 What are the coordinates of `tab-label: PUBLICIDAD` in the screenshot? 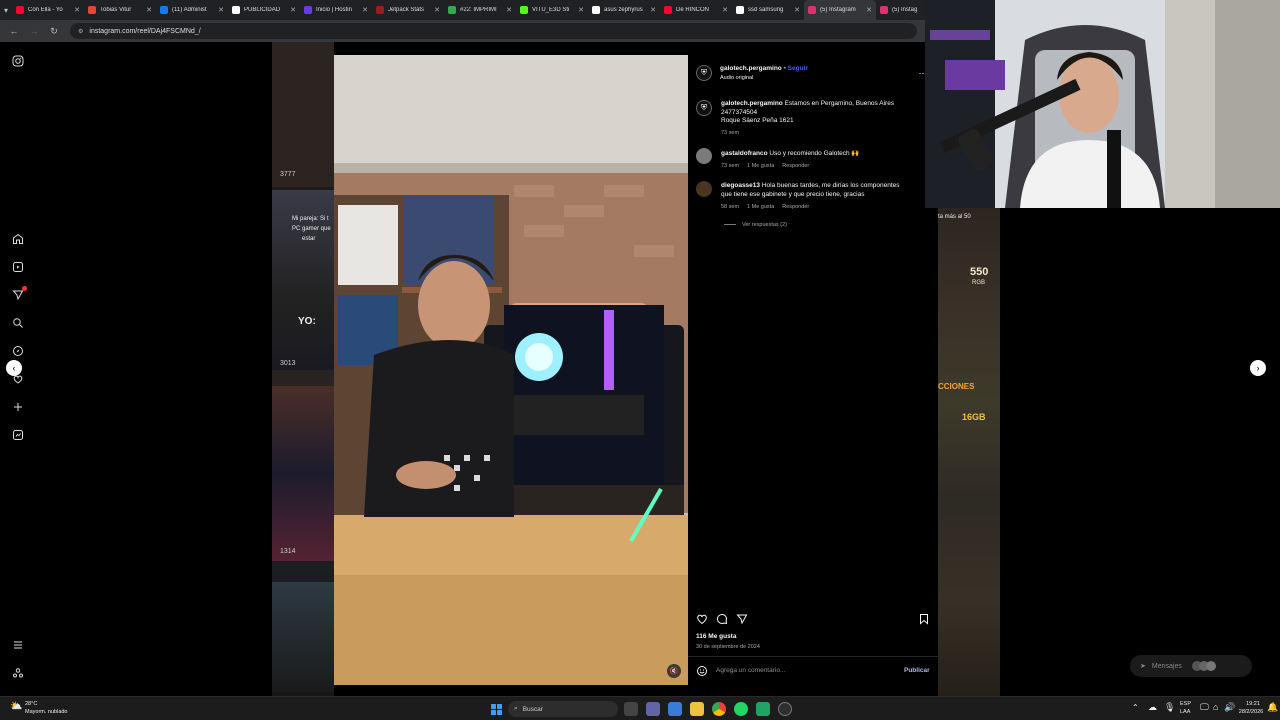 It's located at (262, 10).